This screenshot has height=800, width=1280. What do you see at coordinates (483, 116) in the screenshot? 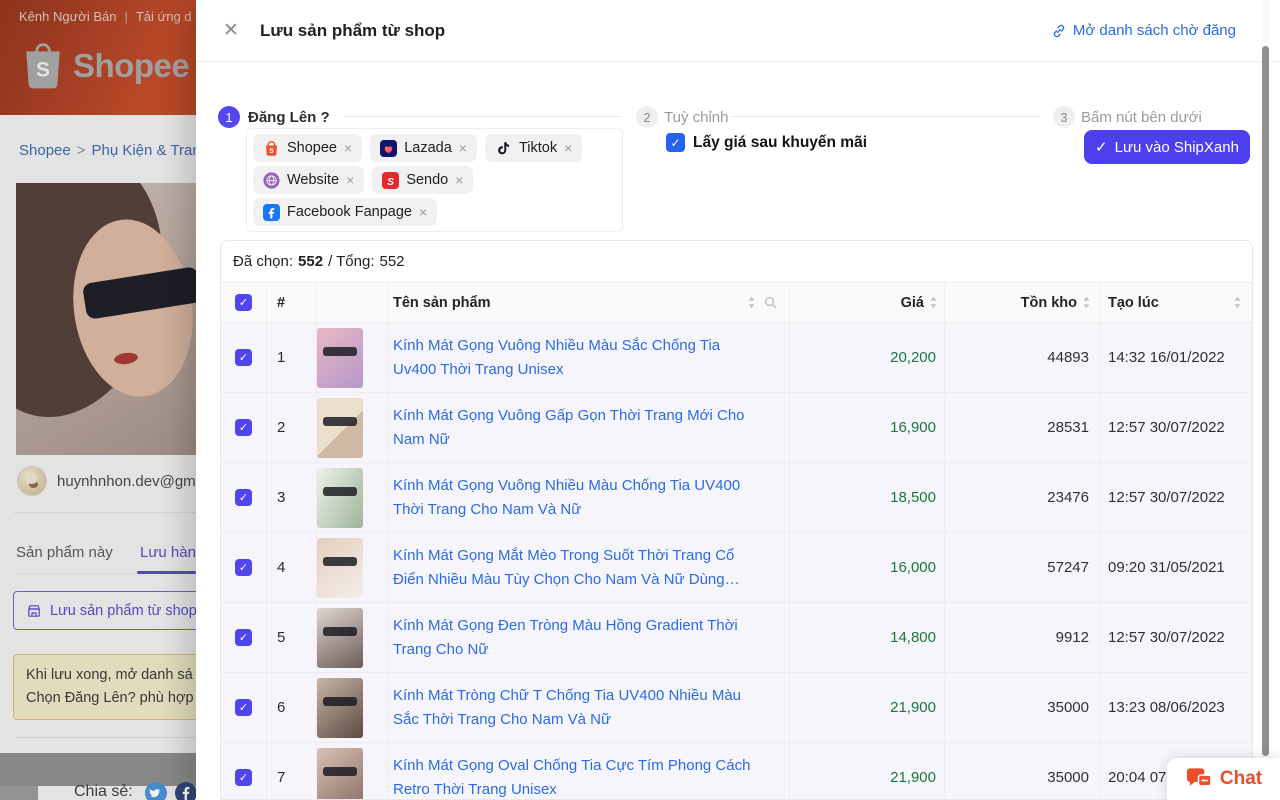
I see `step1-connector-line` at bounding box center [483, 116].